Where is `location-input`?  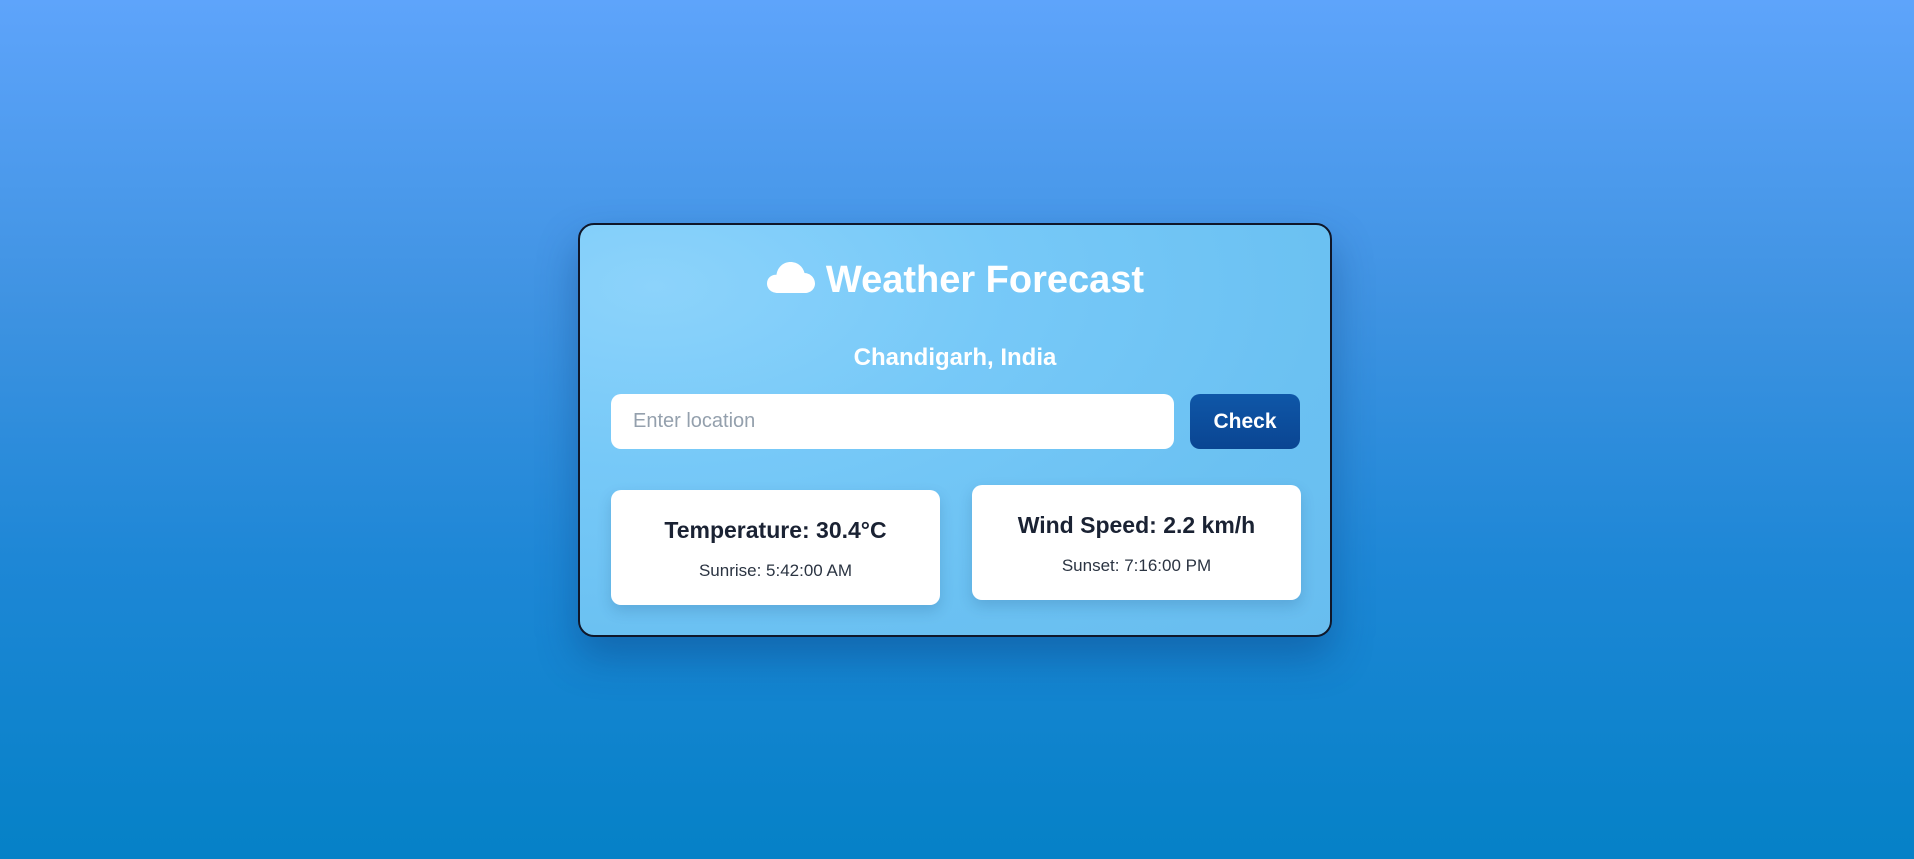
location-input is located at coordinates (892, 421).